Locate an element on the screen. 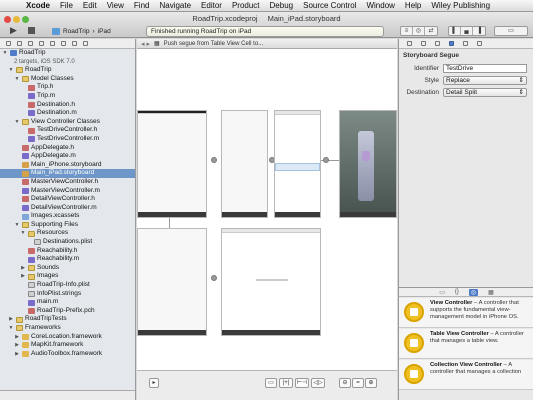 This screenshot has height=400, width=533. organizer-button: ▭ is located at coordinates (511, 31).